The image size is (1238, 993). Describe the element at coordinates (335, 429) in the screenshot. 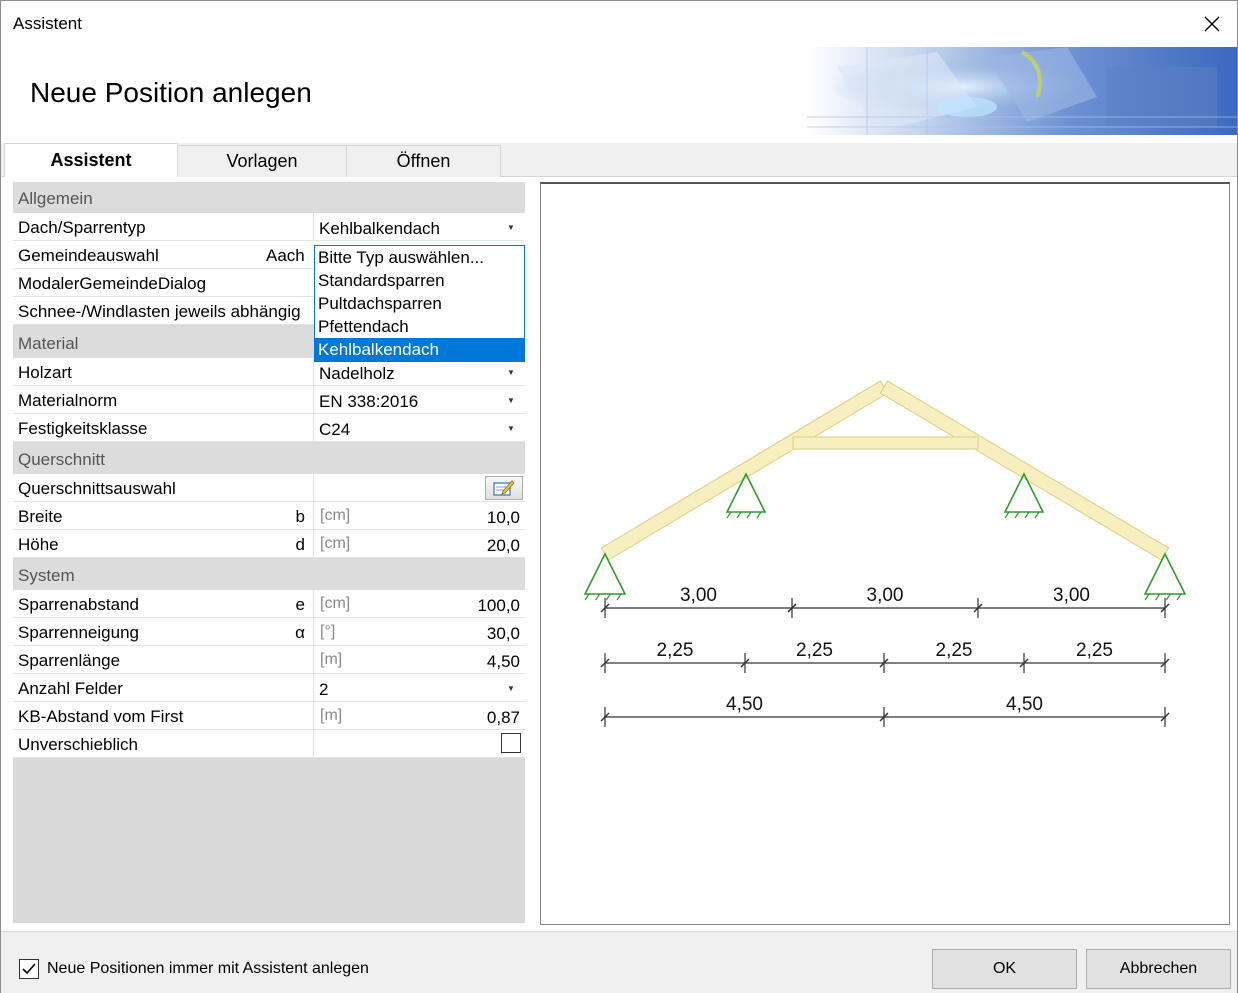

I see `select-value: C24` at that location.